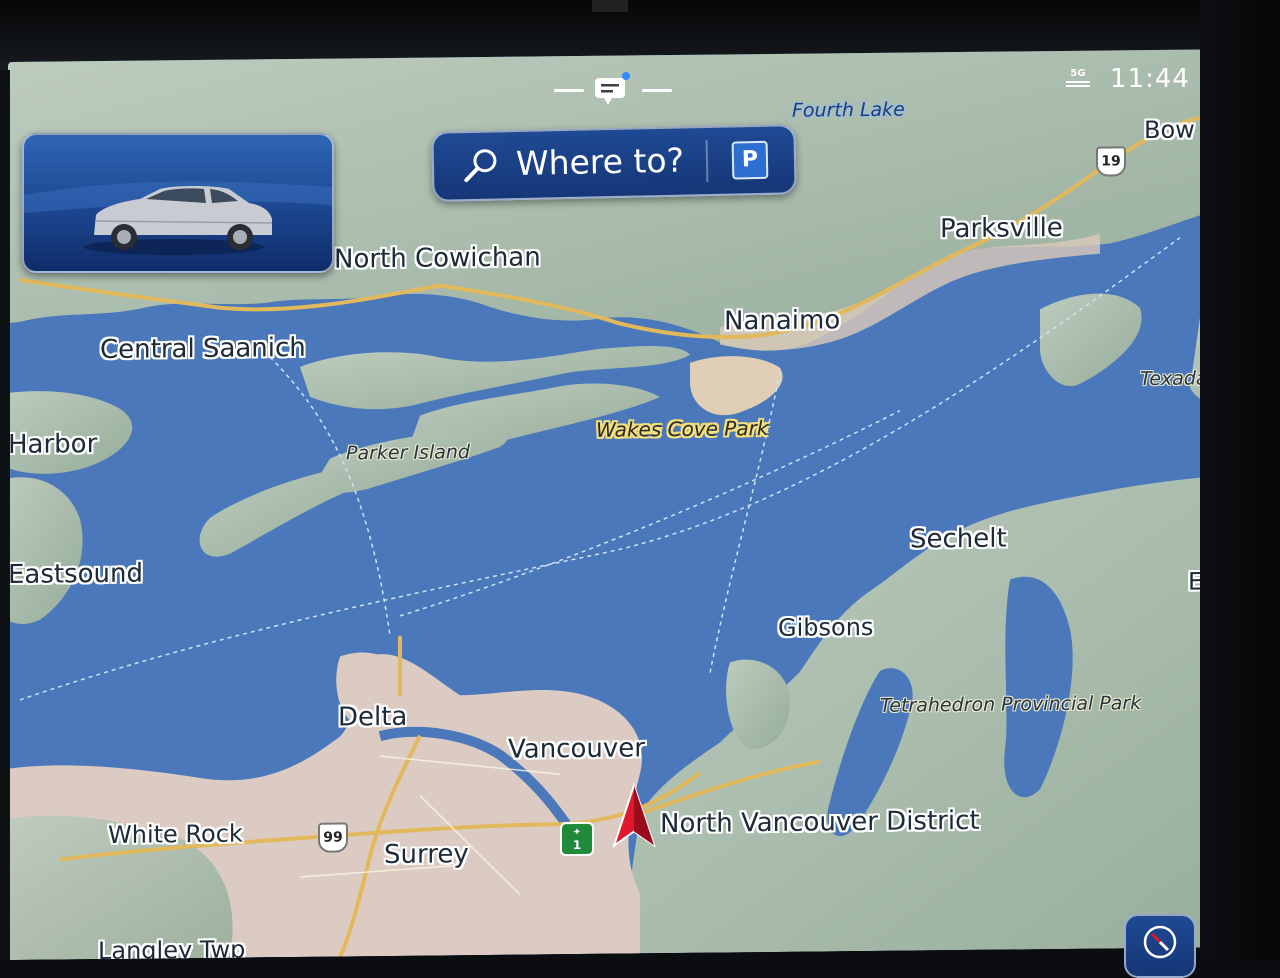 The width and height of the screenshot is (1280, 978). What do you see at coordinates (577, 844) in the screenshot?
I see `route-number-1: 1` at bounding box center [577, 844].